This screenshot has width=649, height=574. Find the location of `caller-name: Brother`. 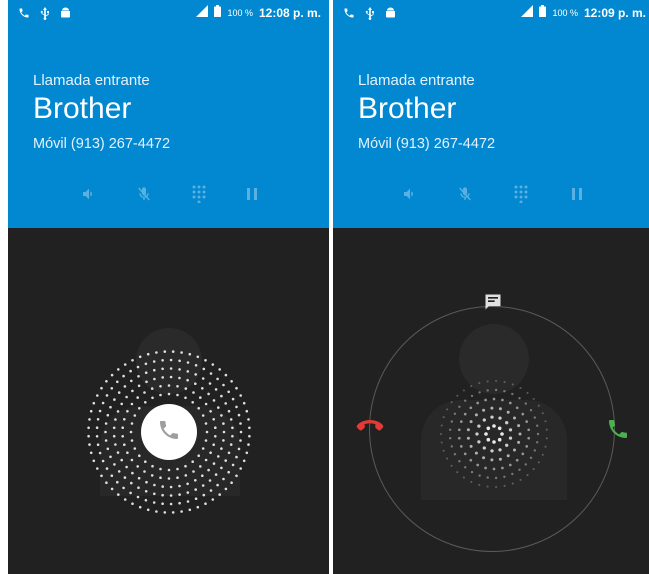

caller-name: Brother is located at coordinates (82, 108).